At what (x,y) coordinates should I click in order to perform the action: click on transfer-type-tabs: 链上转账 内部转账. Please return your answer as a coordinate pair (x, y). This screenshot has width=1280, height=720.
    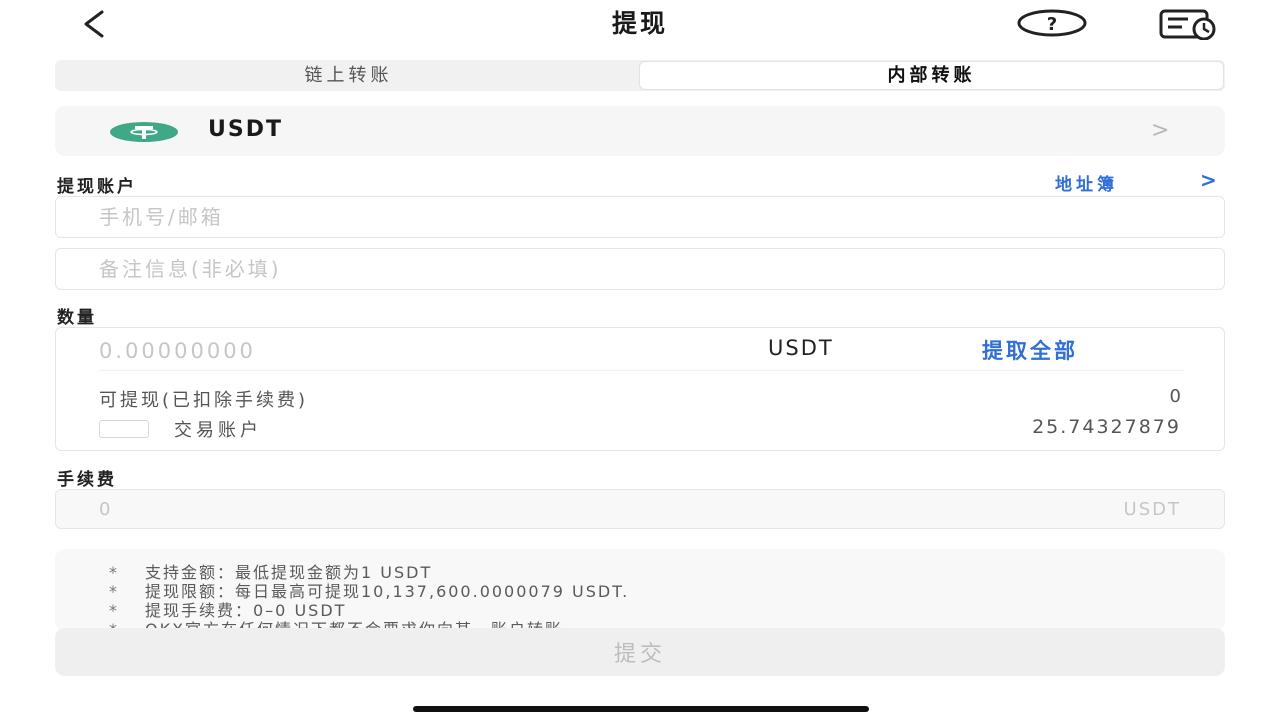
    Looking at the image, I should click on (640, 75).